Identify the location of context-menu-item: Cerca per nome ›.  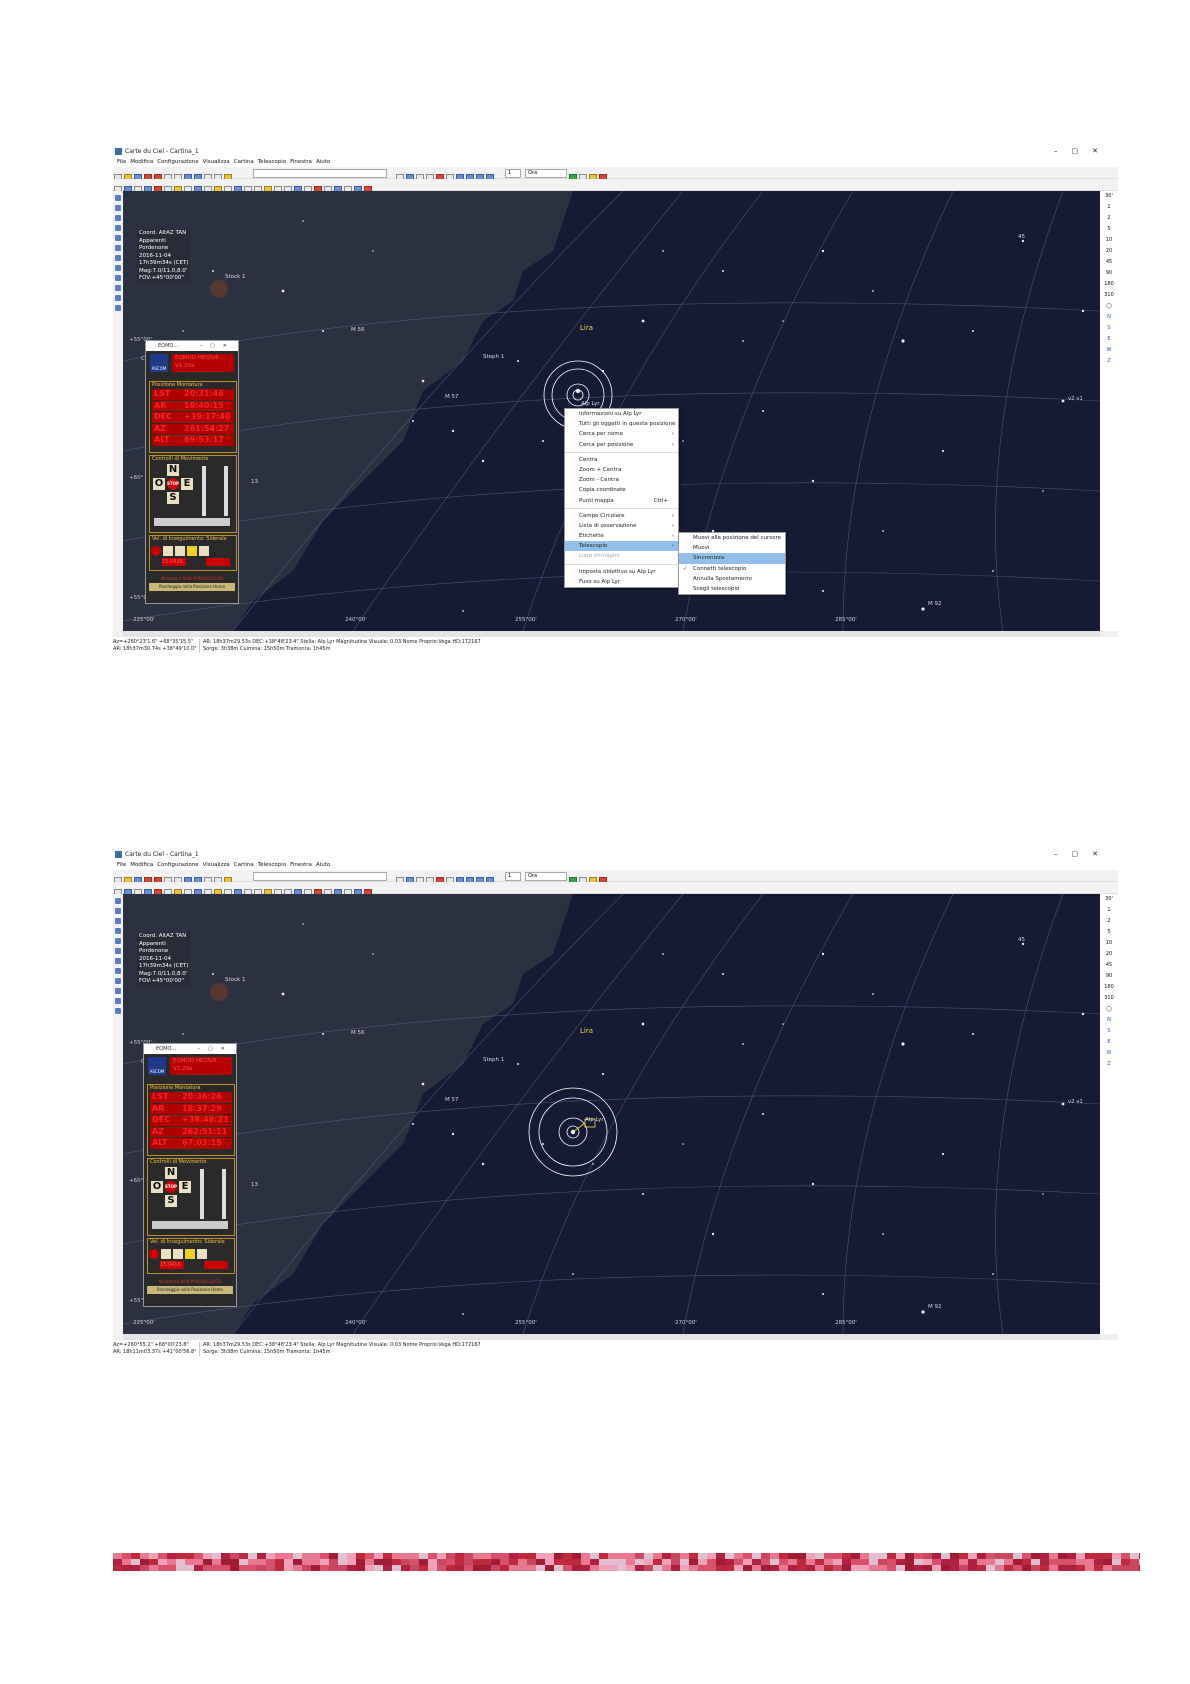
(621, 434).